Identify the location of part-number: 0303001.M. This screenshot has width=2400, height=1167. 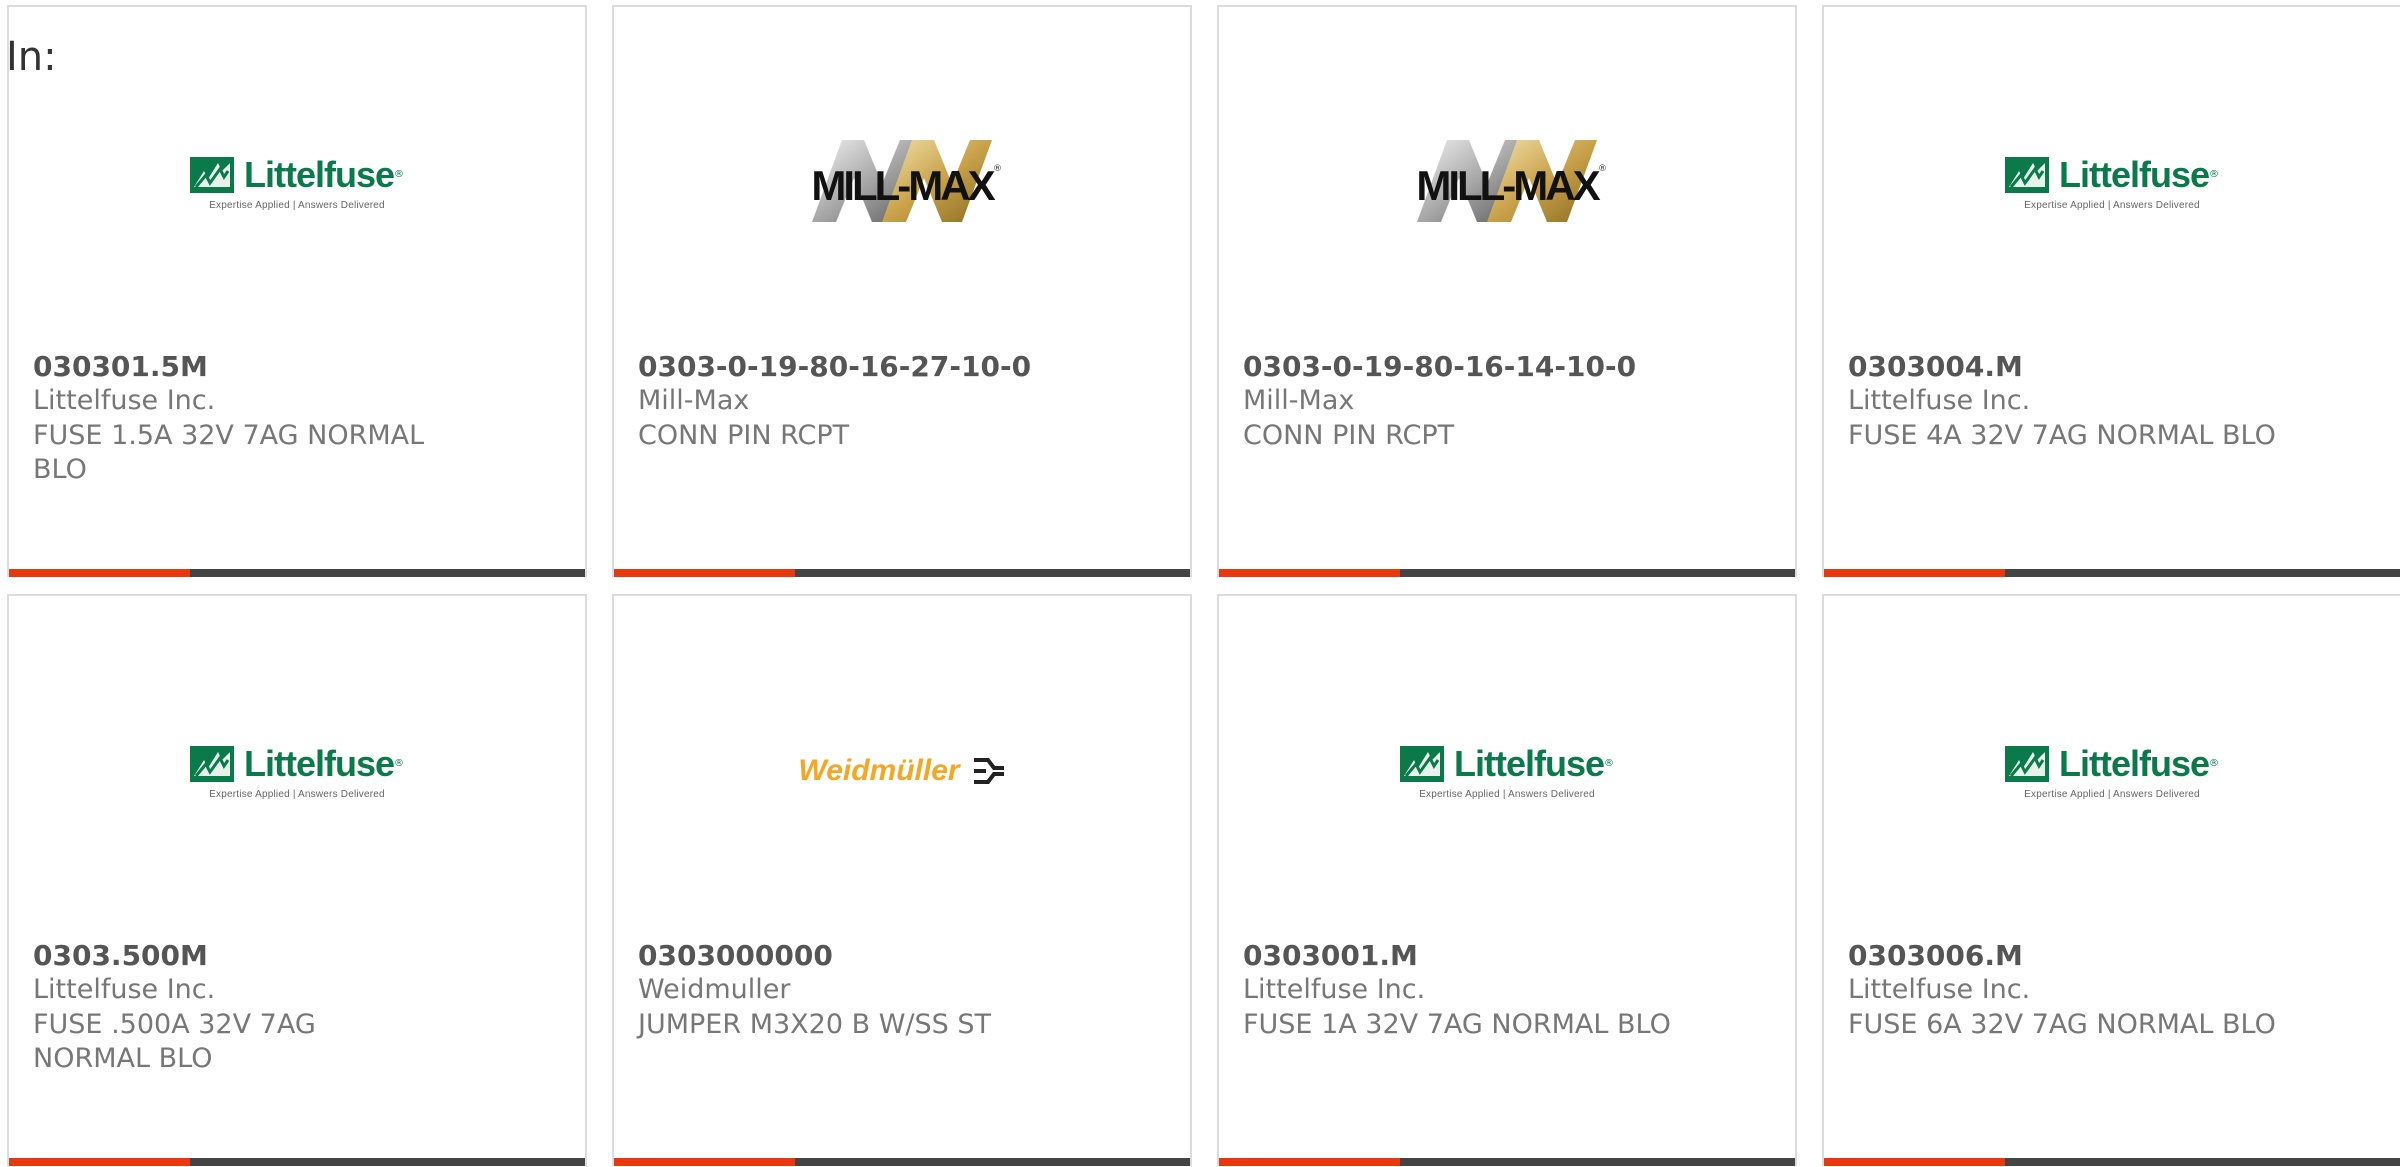
(1330, 955).